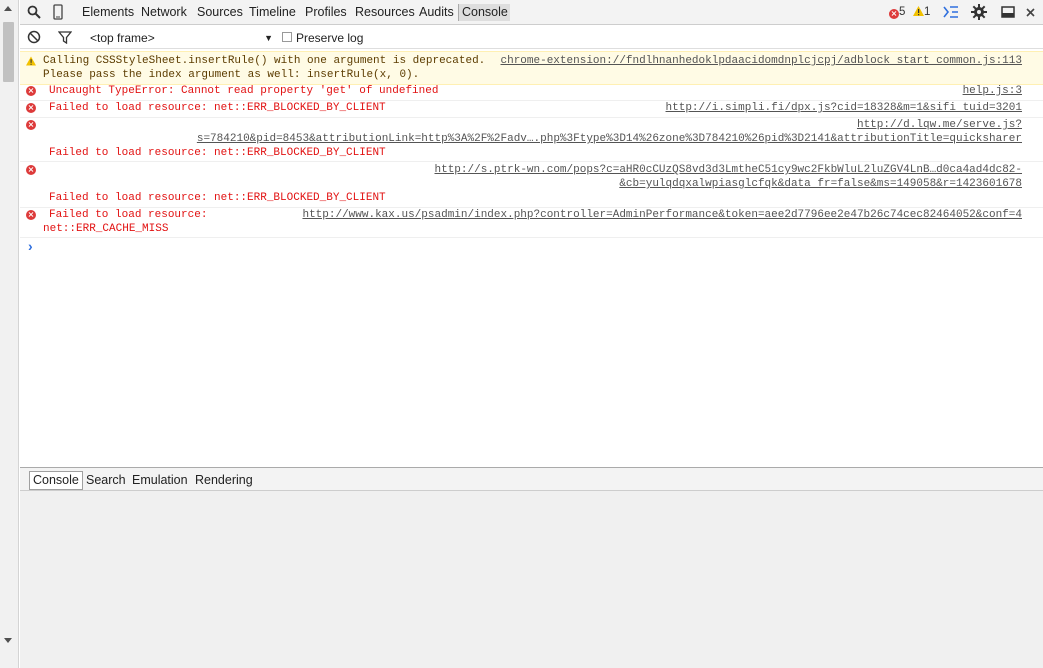 The width and height of the screenshot is (1043, 668). What do you see at coordinates (979, 12) in the screenshot?
I see `gear-icon` at bounding box center [979, 12].